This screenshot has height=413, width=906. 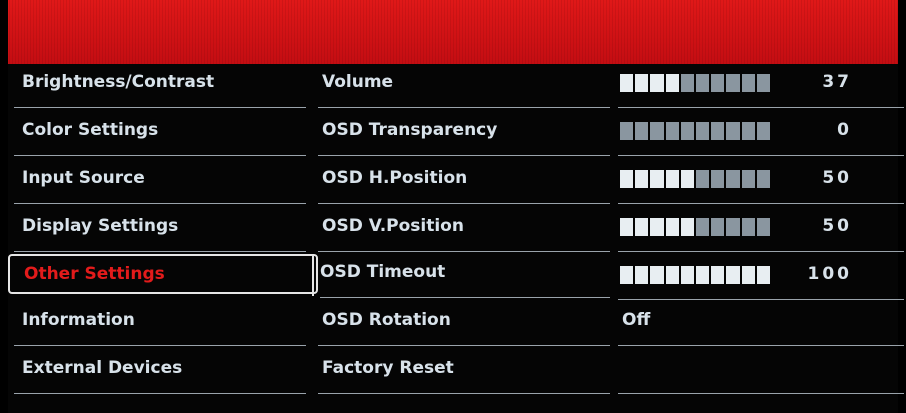 I want to click on category-item-brightness-contrast: Brightness/Contrast, so click(x=157, y=88).